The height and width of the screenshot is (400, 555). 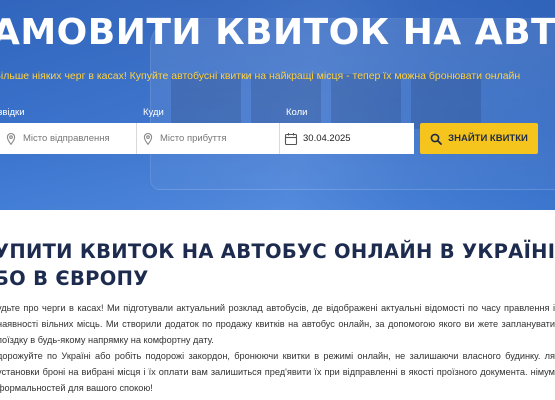 What do you see at coordinates (277, 32) in the screenshot?
I see `hero-title: АМОВИТИ КВИТОК НА АВТОБУС` at bounding box center [277, 32].